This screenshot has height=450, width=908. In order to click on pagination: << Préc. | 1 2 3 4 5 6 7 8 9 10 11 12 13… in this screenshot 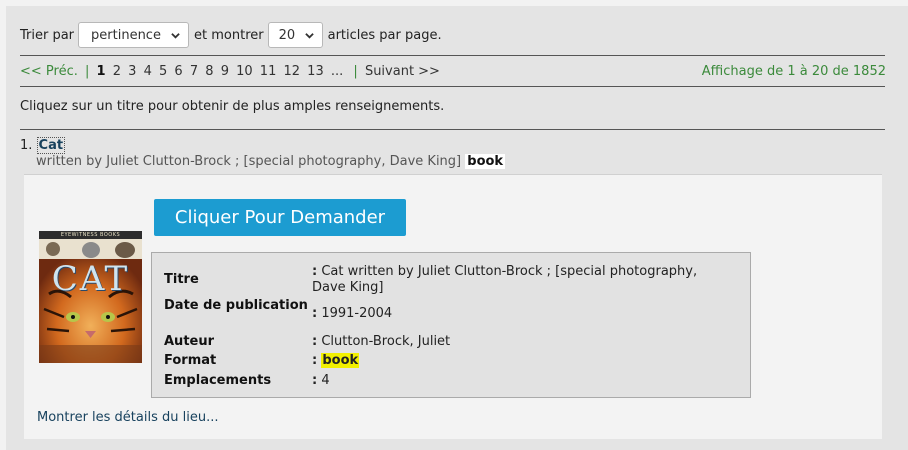, I will do `click(230, 71)`.